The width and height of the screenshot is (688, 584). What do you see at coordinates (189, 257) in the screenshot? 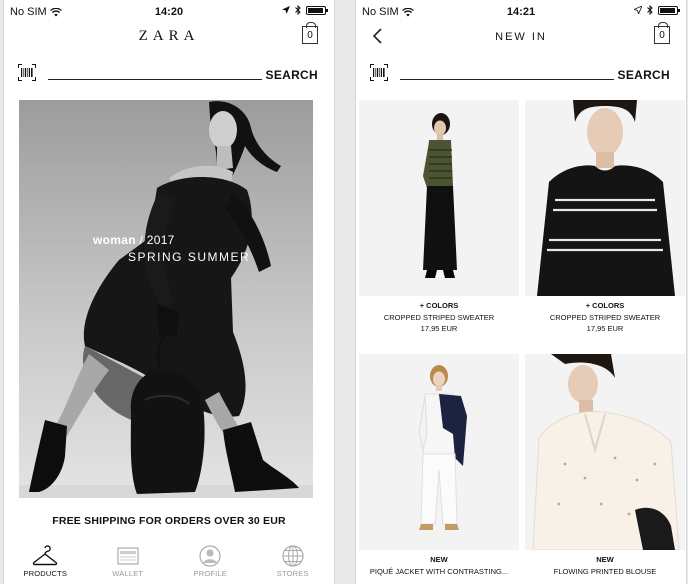
I see `campaign-title: SPRING SUMMER` at bounding box center [189, 257].